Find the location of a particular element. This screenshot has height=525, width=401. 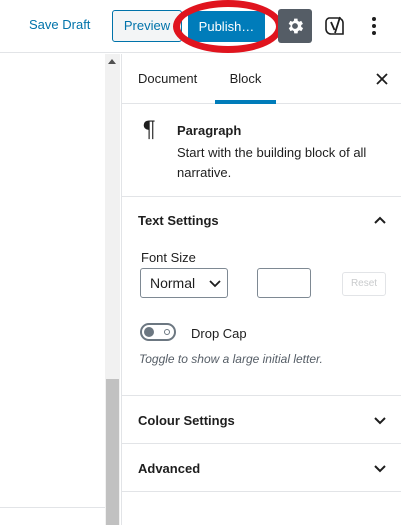

settings-button is located at coordinates (295, 26).